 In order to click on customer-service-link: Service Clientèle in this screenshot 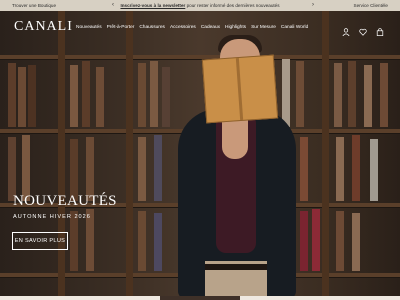, I will do `click(371, 5)`.